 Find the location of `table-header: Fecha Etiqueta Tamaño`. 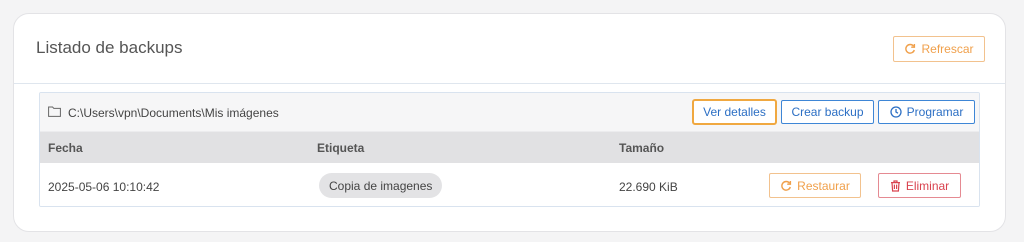

table-header: Fecha Etiqueta Tamaño is located at coordinates (509, 147).